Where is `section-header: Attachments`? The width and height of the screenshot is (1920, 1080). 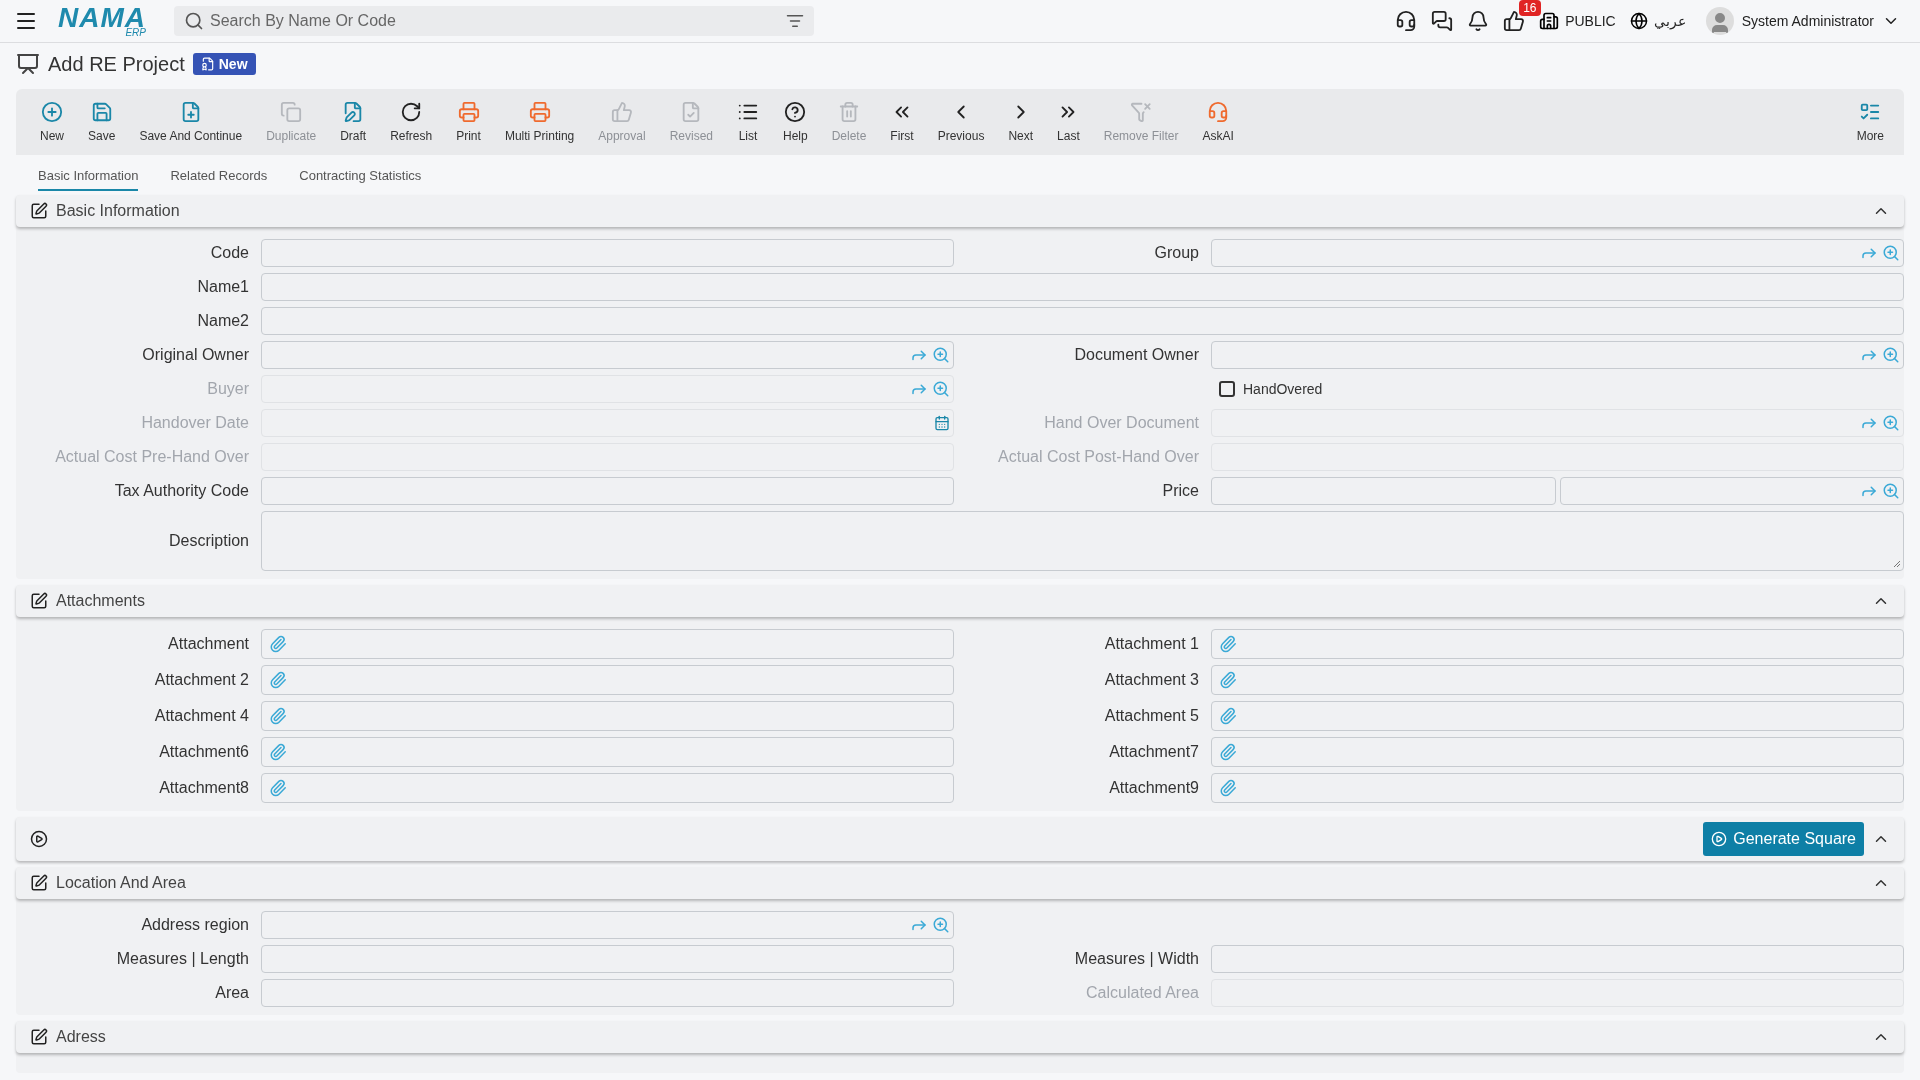
section-header: Attachments is located at coordinates (960, 601).